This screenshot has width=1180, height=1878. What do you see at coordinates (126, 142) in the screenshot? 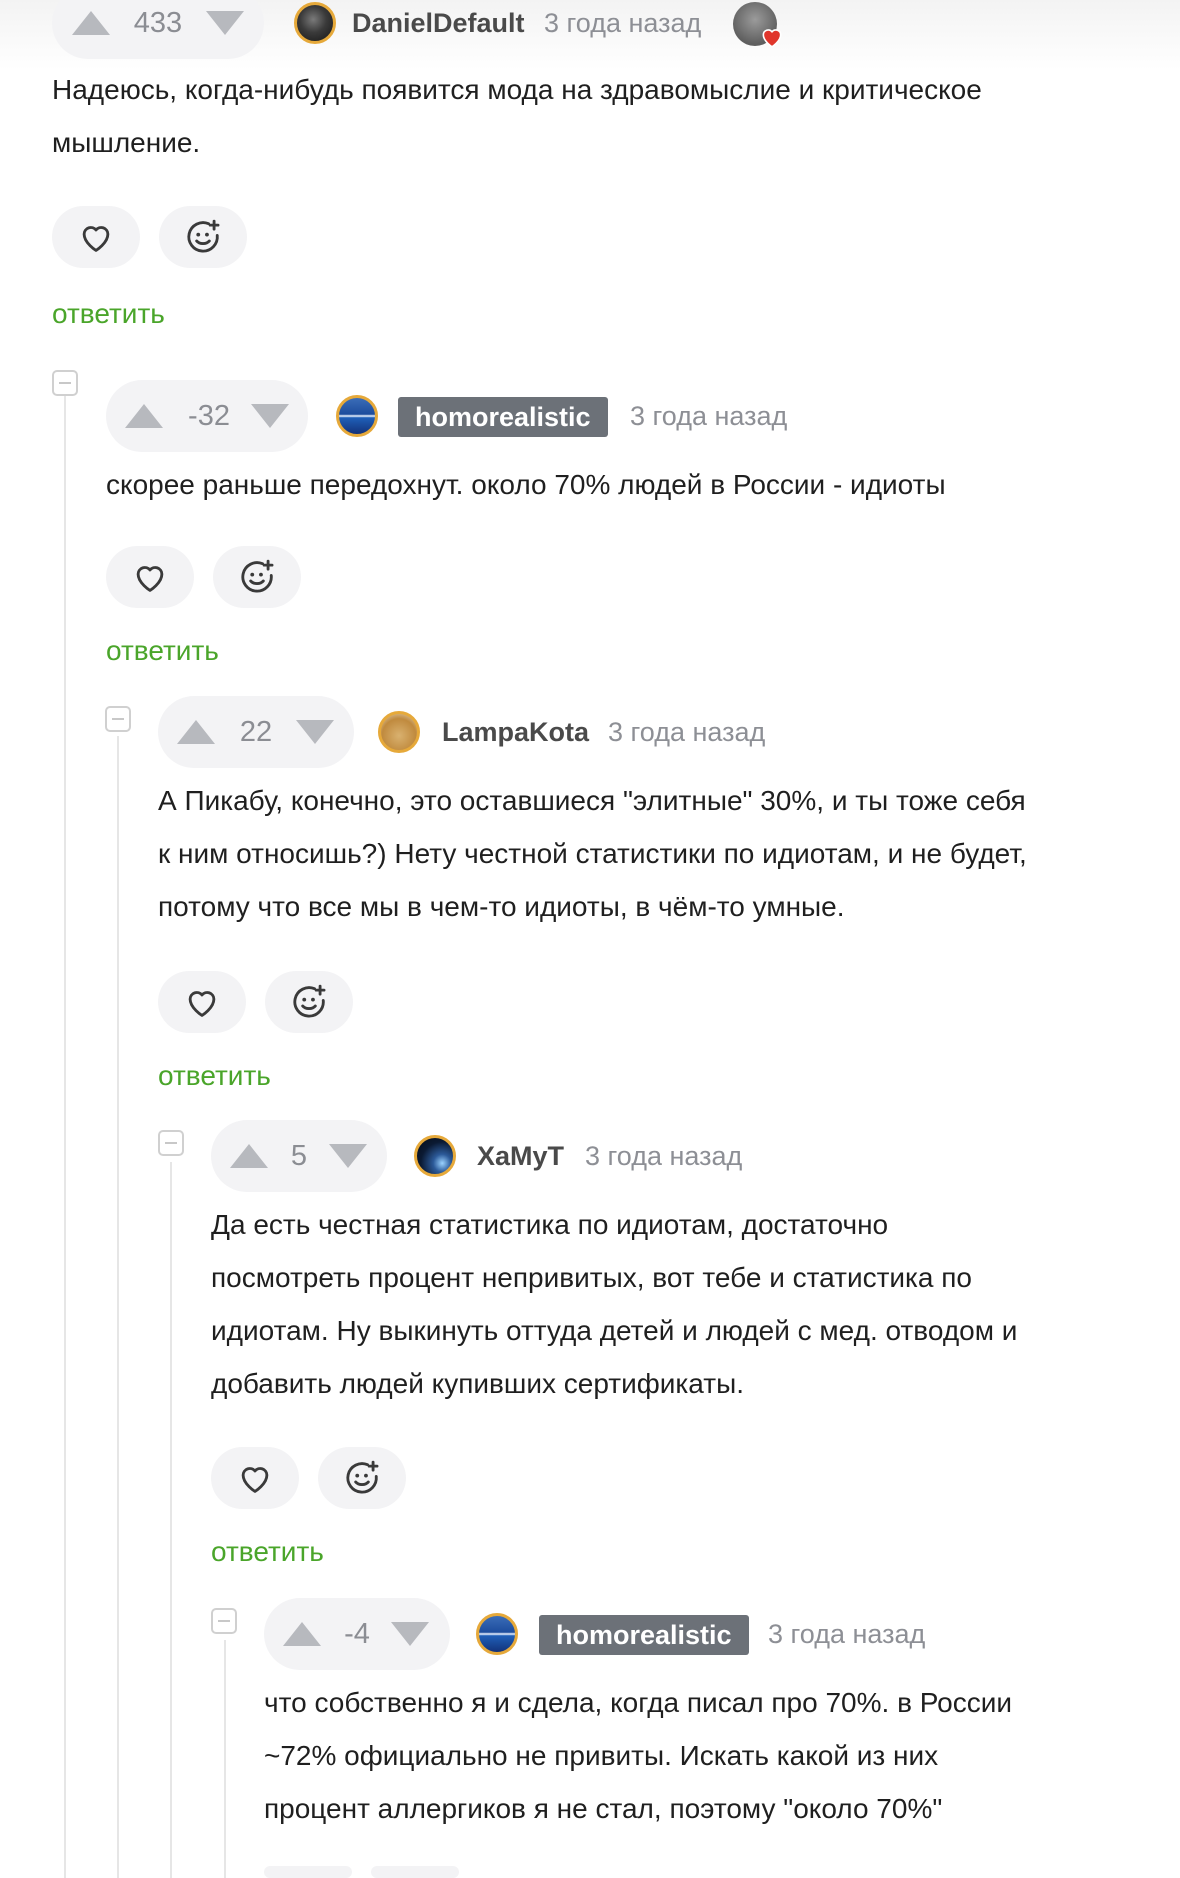
I see `comment-text-line: мышление.` at bounding box center [126, 142].